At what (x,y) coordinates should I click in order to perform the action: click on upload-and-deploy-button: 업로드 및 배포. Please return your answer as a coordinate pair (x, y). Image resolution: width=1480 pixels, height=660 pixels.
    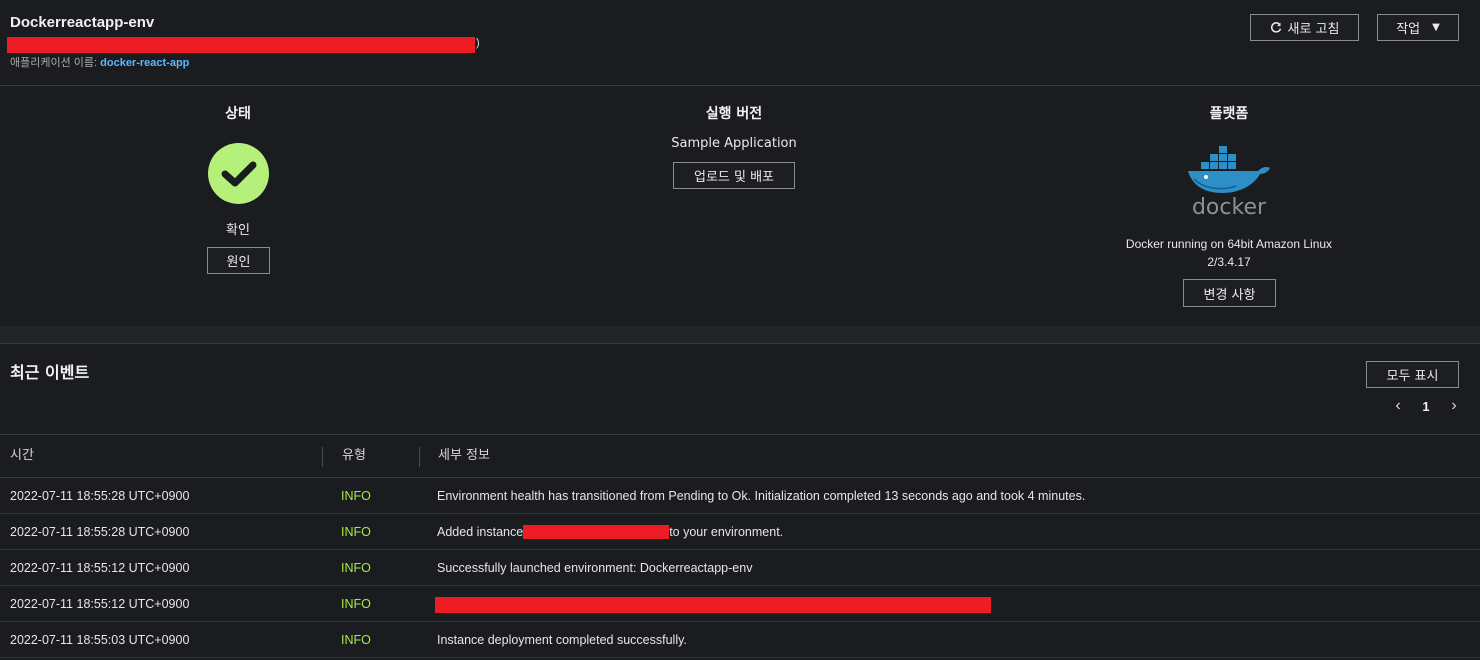
    Looking at the image, I should click on (734, 175).